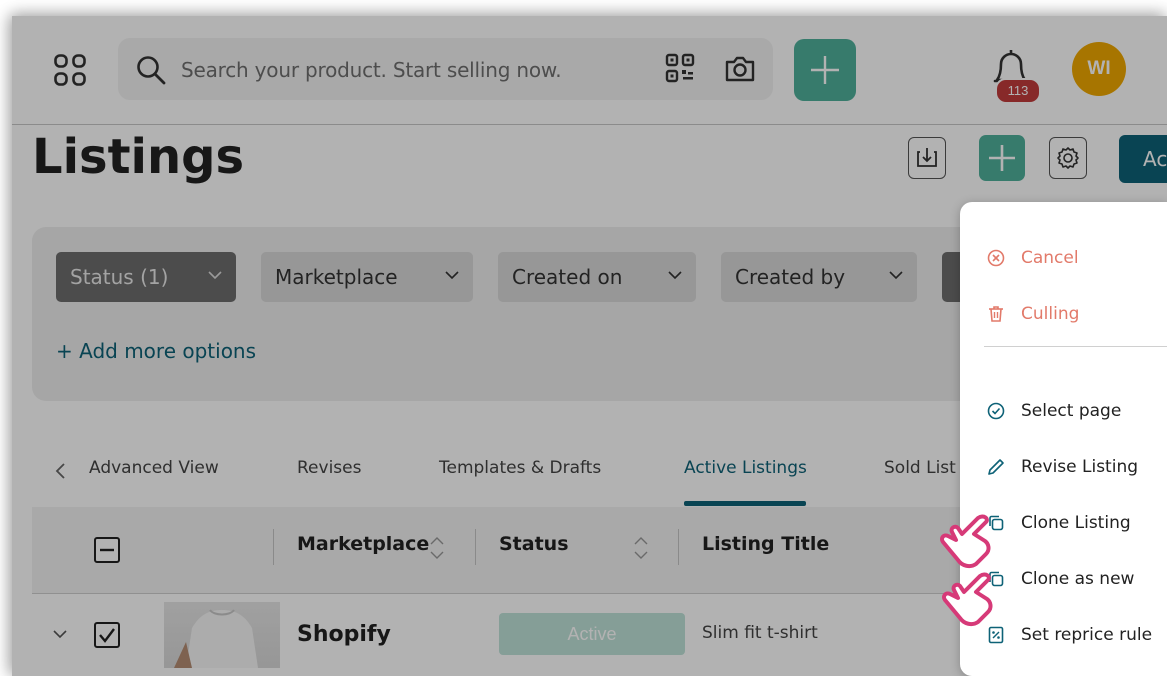 Image resolution: width=1167 pixels, height=676 pixels. What do you see at coordinates (1050, 314) in the screenshot?
I see `menu-item-label: Culling` at bounding box center [1050, 314].